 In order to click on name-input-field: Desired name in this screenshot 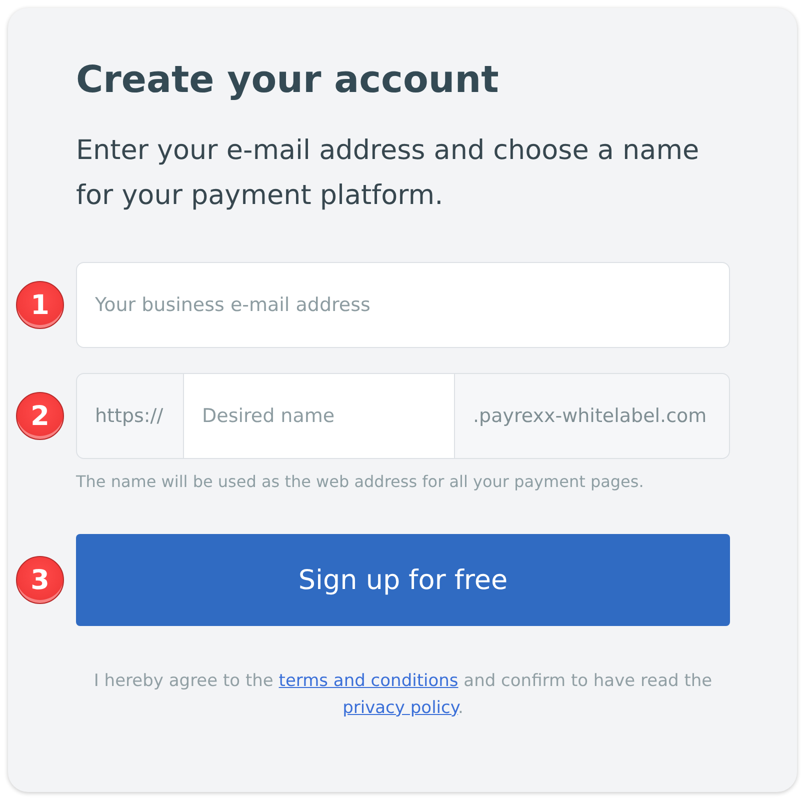, I will do `click(319, 416)`.